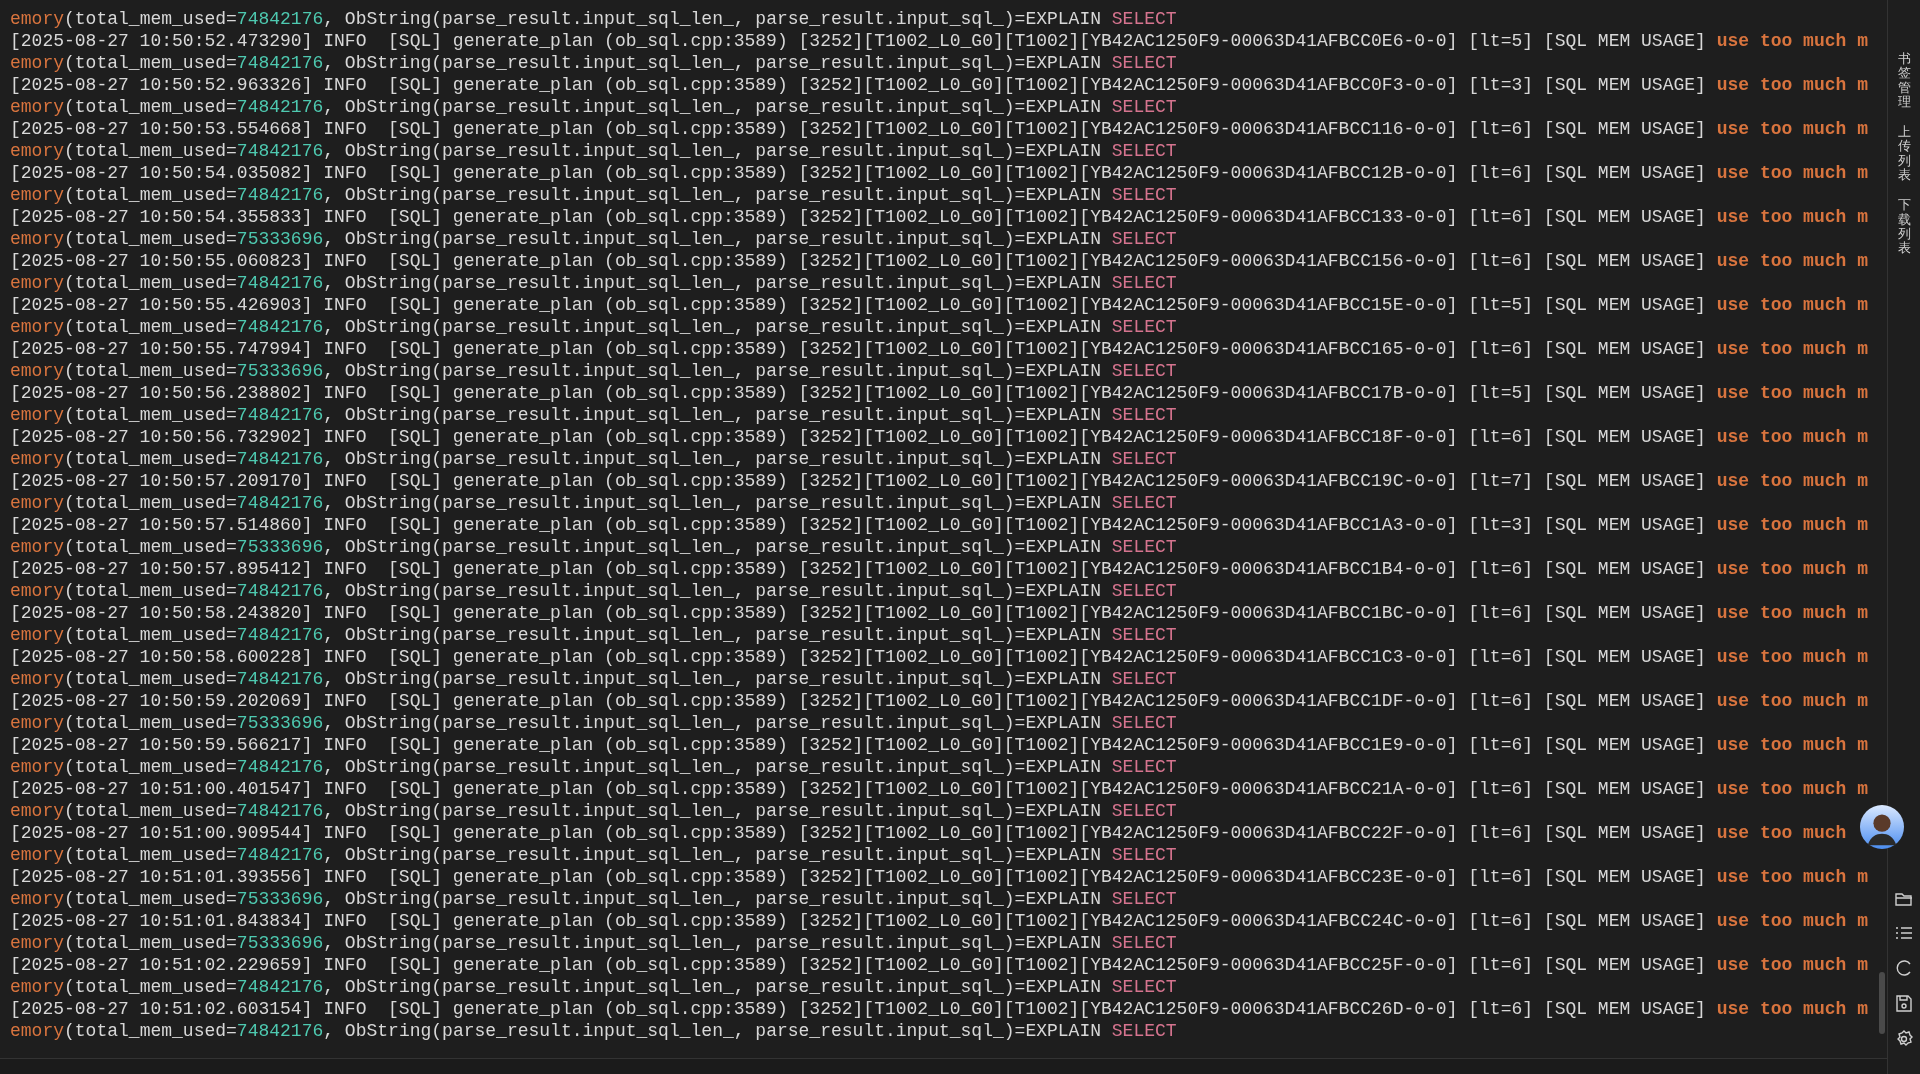  What do you see at coordinates (939, 789) in the screenshot?
I see `log-line: [2025-08-27 10:51:00.401547] INFO [SQL] generate_plan (ob_sql.cpp:3589) [3252][T1002_L0_G0][T1002][YB42AC1250F9-00063D41AFBCC21A-0-0] [lt=6] [SQL MEM USAGE] use too much m` at bounding box center [939, 789].